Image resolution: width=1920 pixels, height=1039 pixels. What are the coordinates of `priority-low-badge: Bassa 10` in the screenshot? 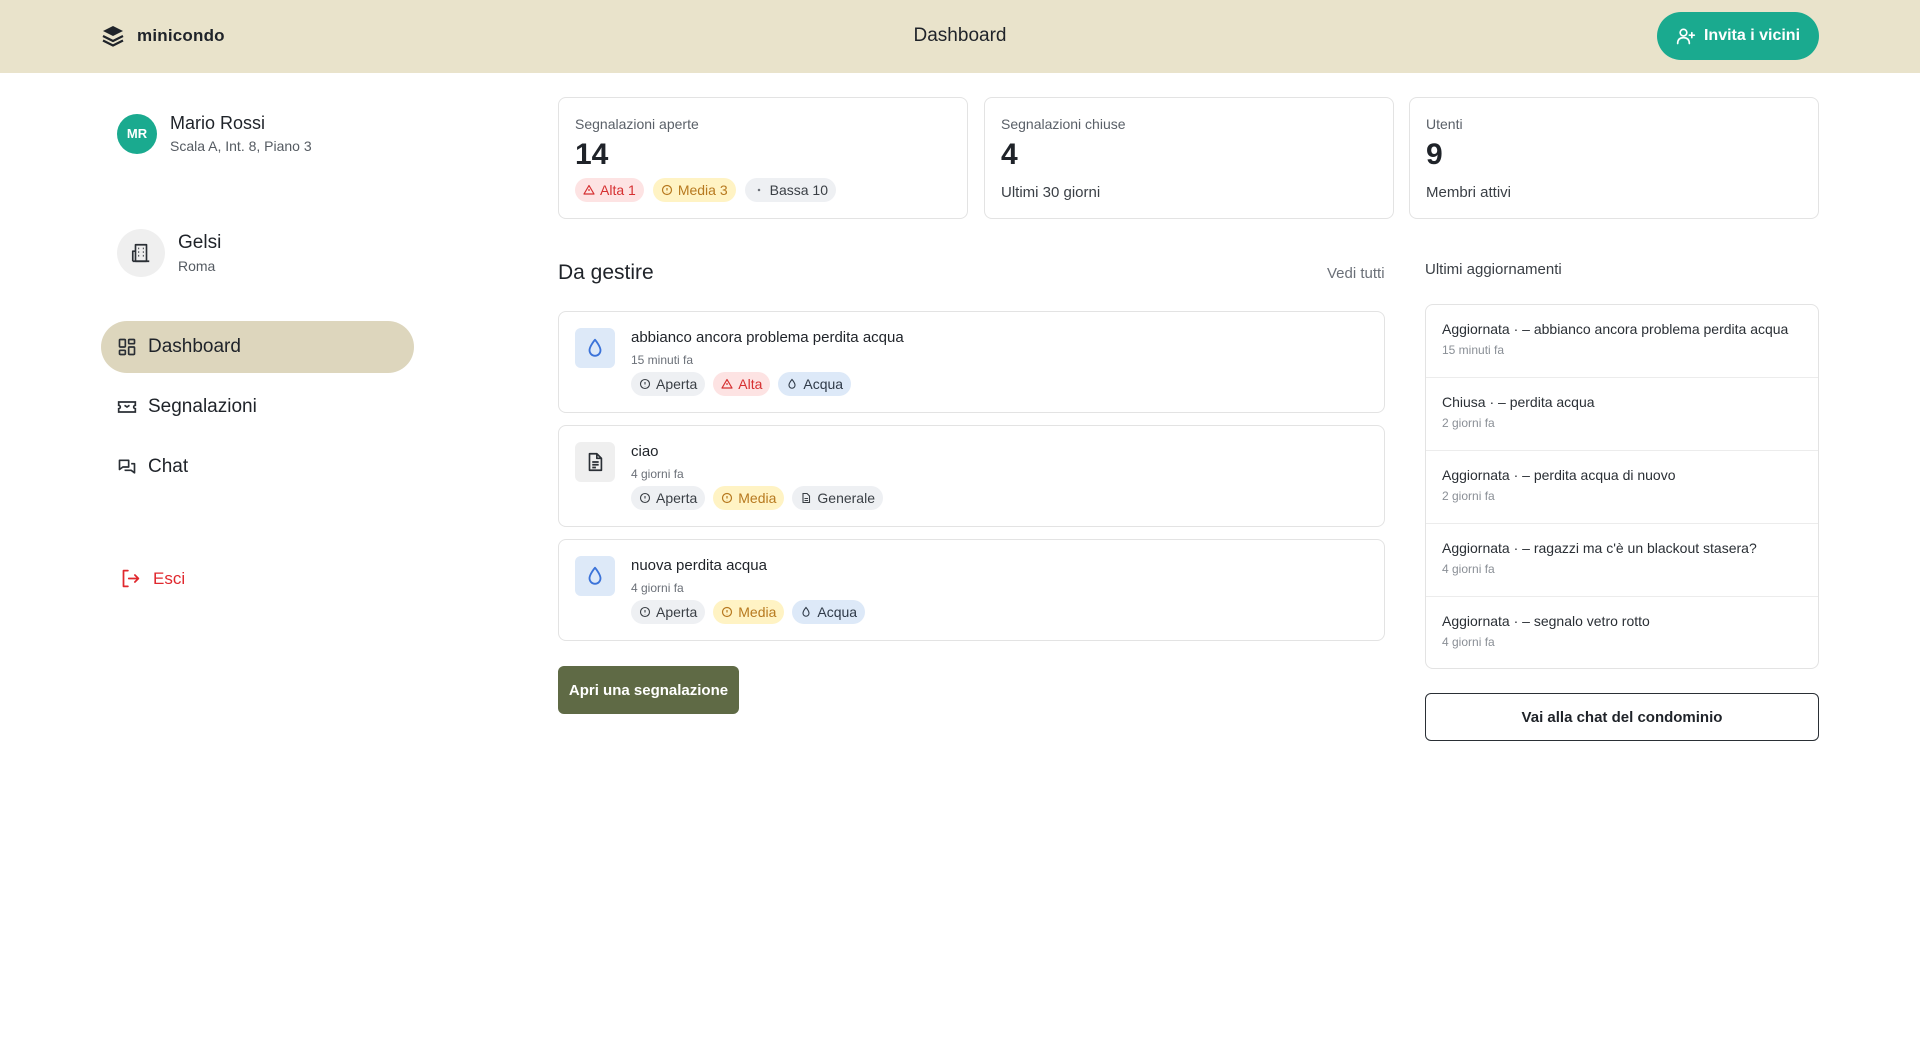 It's located at (790, 190).